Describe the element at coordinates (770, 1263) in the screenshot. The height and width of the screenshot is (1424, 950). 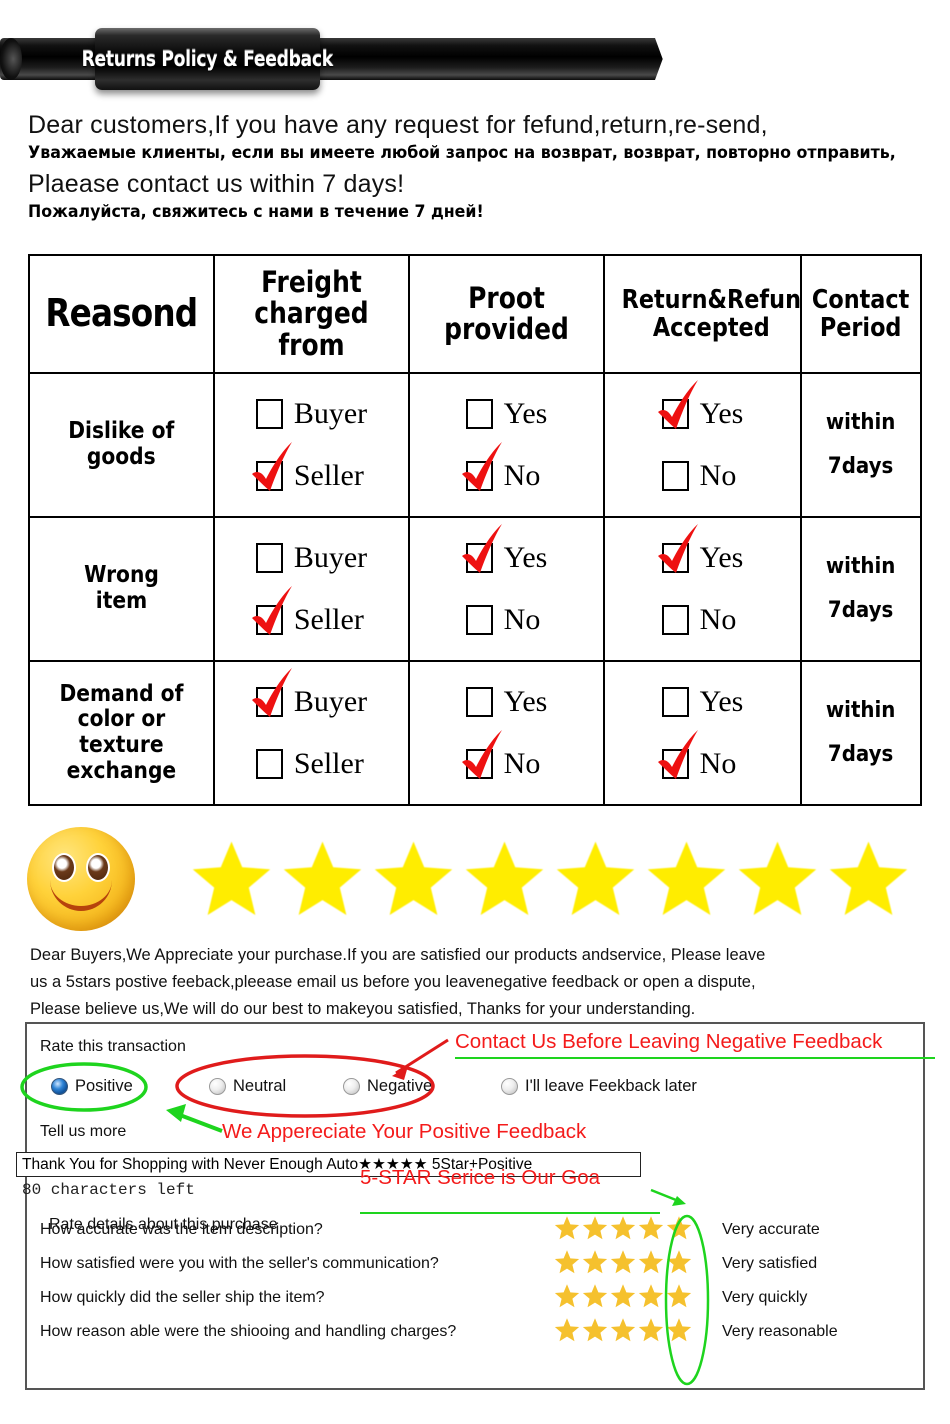
I see `rating-value: Very satisfied` at that location.